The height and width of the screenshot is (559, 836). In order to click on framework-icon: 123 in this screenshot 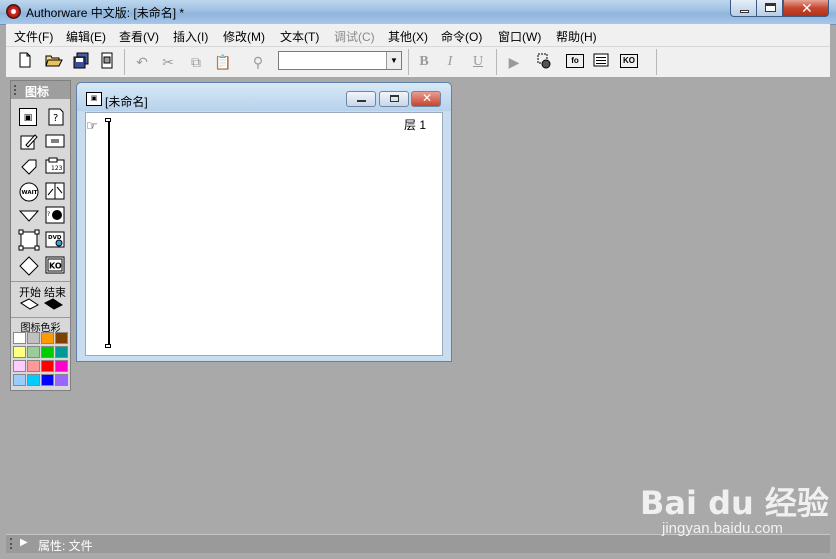, I will do `click(55, 167)`.